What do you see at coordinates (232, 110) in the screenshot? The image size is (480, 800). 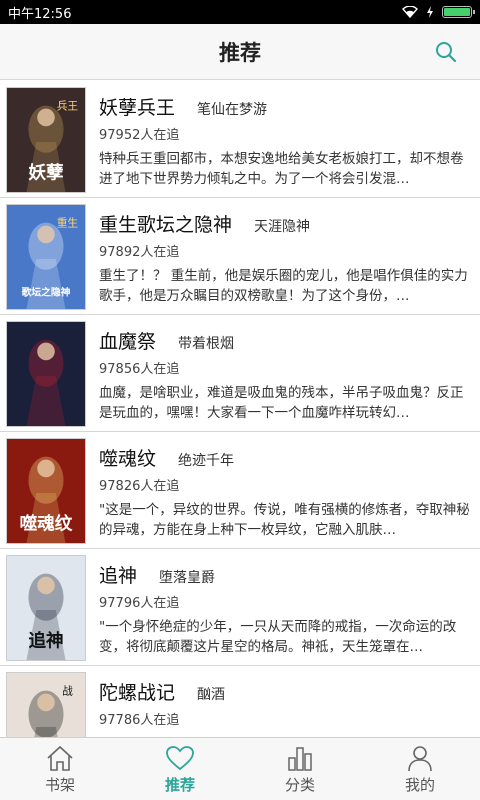 I see `book-author: 笔仙在梦游` at bounding box center [232, 110].